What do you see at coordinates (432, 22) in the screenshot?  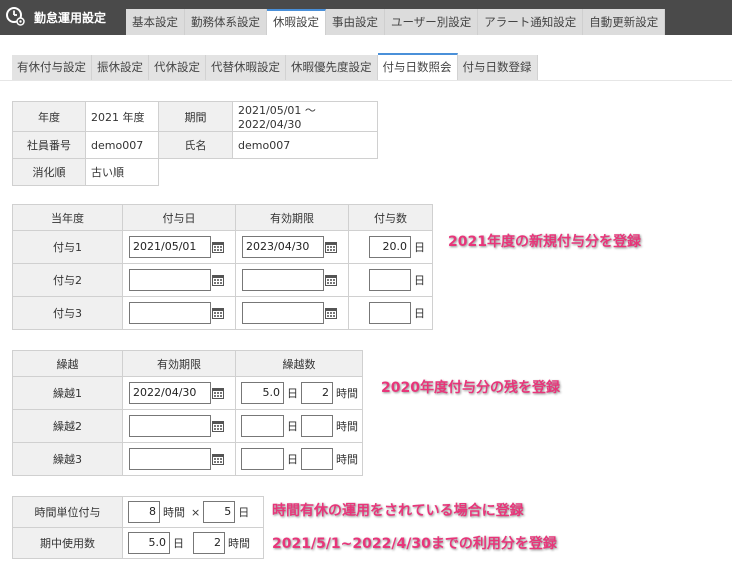 I see `tab-user-settings: ユーザー別設定` at bounding box center [432, 22].